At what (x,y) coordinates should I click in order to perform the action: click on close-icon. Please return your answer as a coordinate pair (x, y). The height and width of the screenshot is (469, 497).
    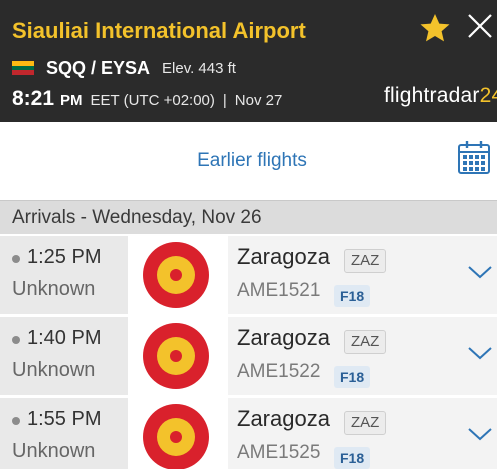
    Looking at the image, I should click on (480, 26).